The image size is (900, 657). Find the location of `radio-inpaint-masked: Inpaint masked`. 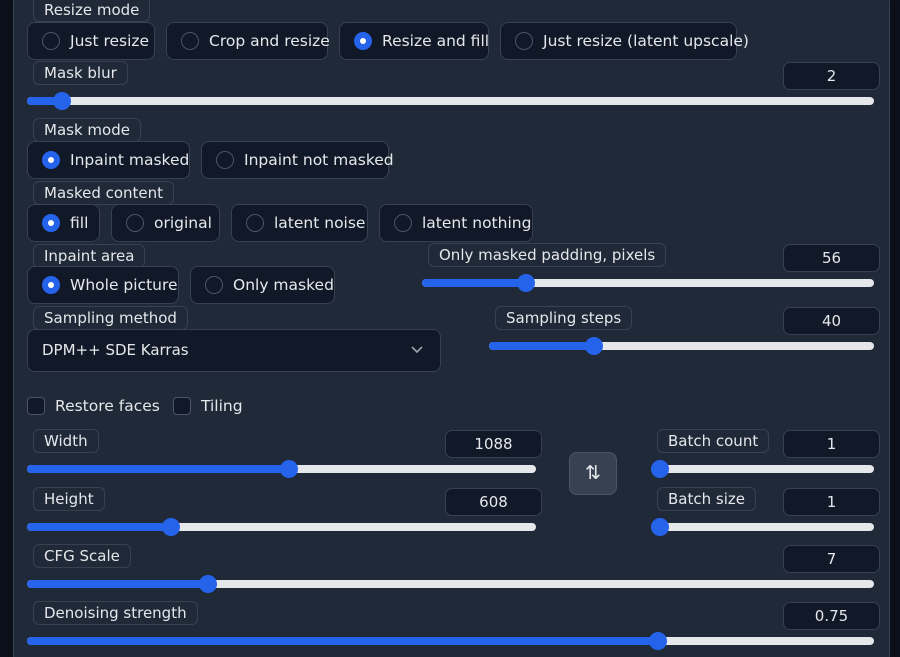

radio-inpaint-masked: Inpaint masked is located at coordinates (108, 160).